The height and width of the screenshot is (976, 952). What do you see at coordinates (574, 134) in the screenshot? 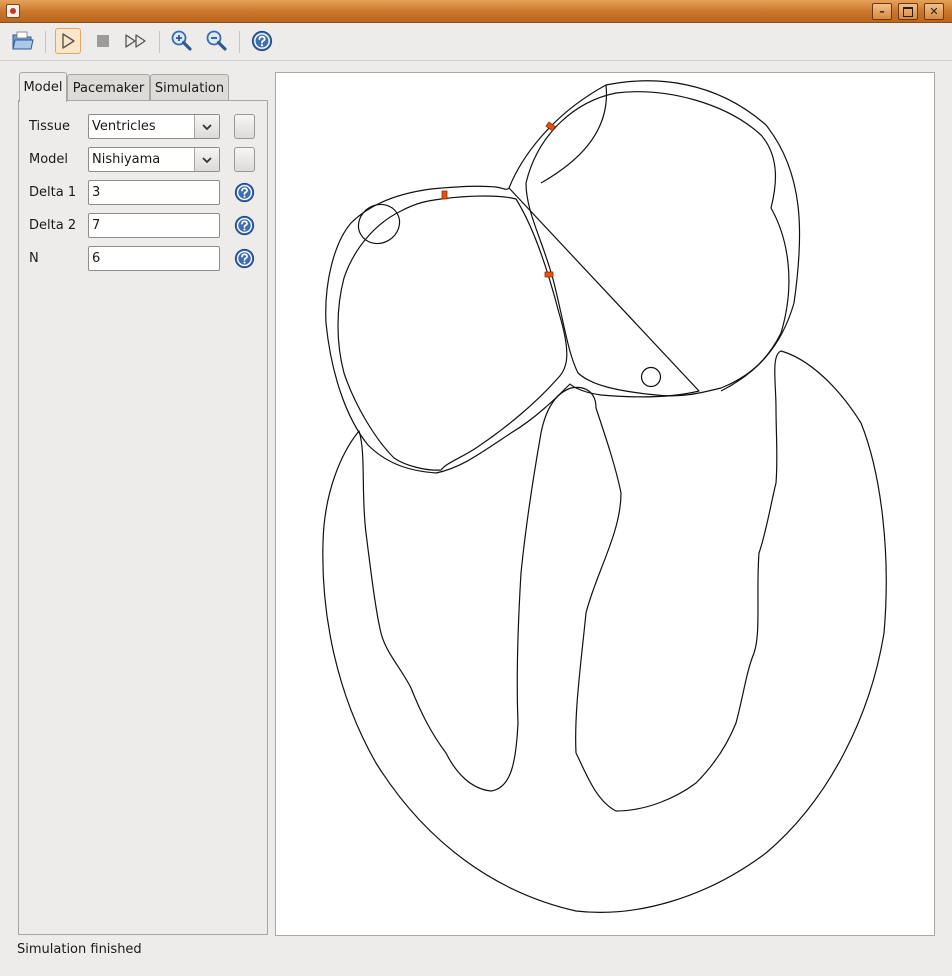
I see `septum-inner` at bounding box center [574, 134].